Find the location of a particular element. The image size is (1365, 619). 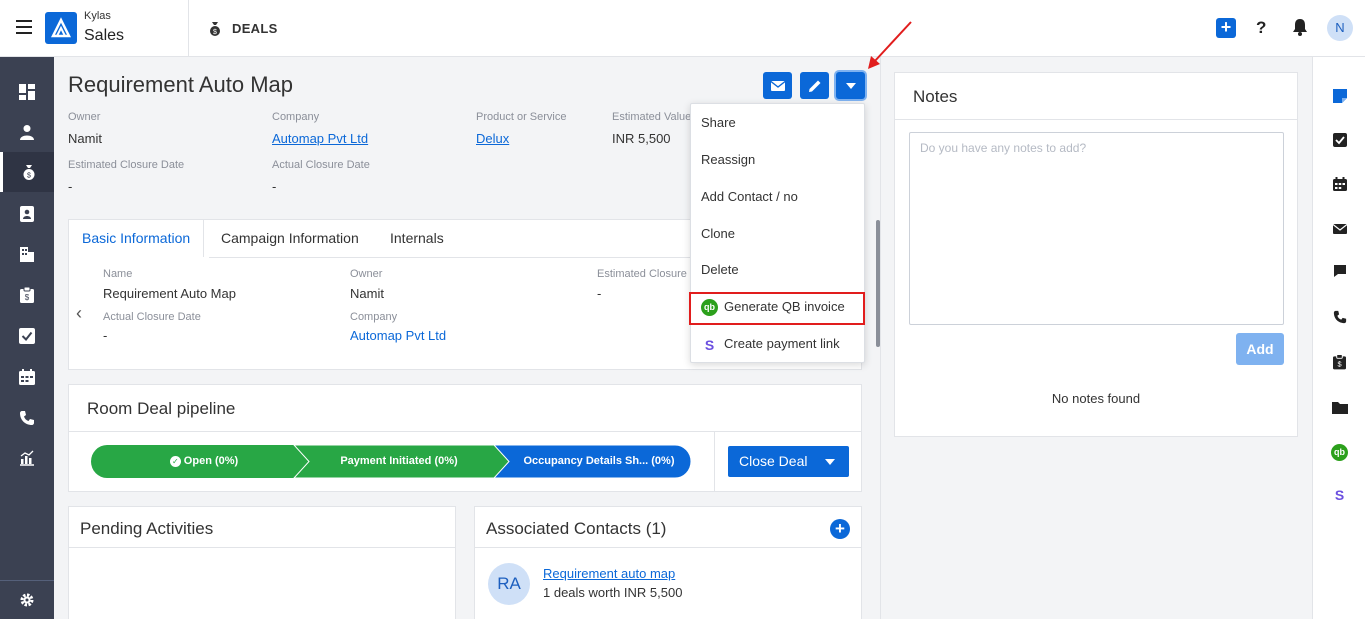

topbar-divider is located at coordinates (188, 28).